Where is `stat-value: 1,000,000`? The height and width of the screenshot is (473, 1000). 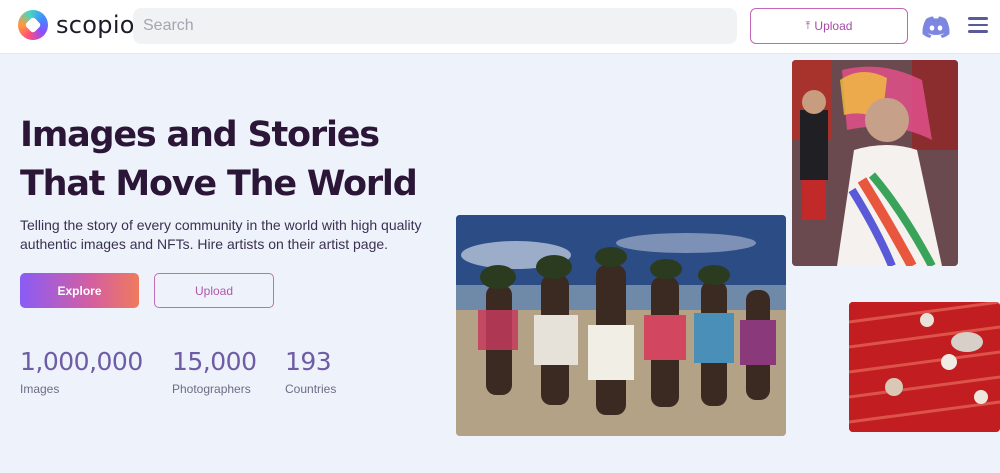 stat-value: 1,000,000 is located at coordinates (81, 361).